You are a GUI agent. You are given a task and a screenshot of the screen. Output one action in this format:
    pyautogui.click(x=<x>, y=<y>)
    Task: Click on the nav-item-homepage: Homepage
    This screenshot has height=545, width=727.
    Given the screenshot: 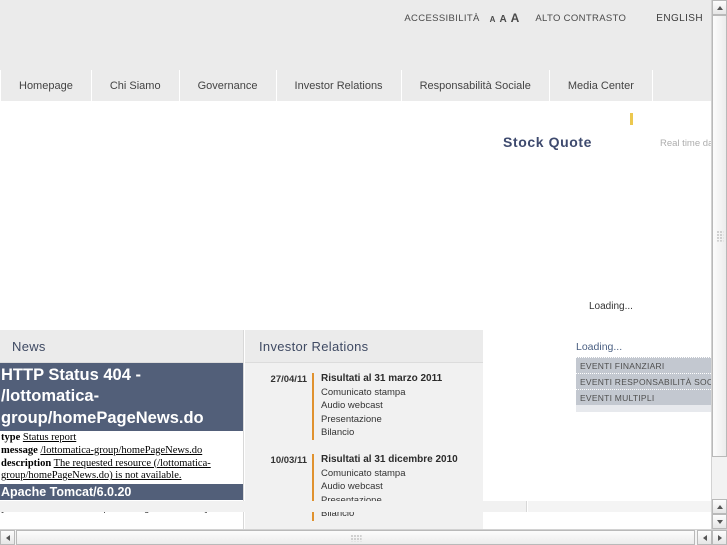 What is the action you would take?
    pyautogui.click(x=46, y=85)
    